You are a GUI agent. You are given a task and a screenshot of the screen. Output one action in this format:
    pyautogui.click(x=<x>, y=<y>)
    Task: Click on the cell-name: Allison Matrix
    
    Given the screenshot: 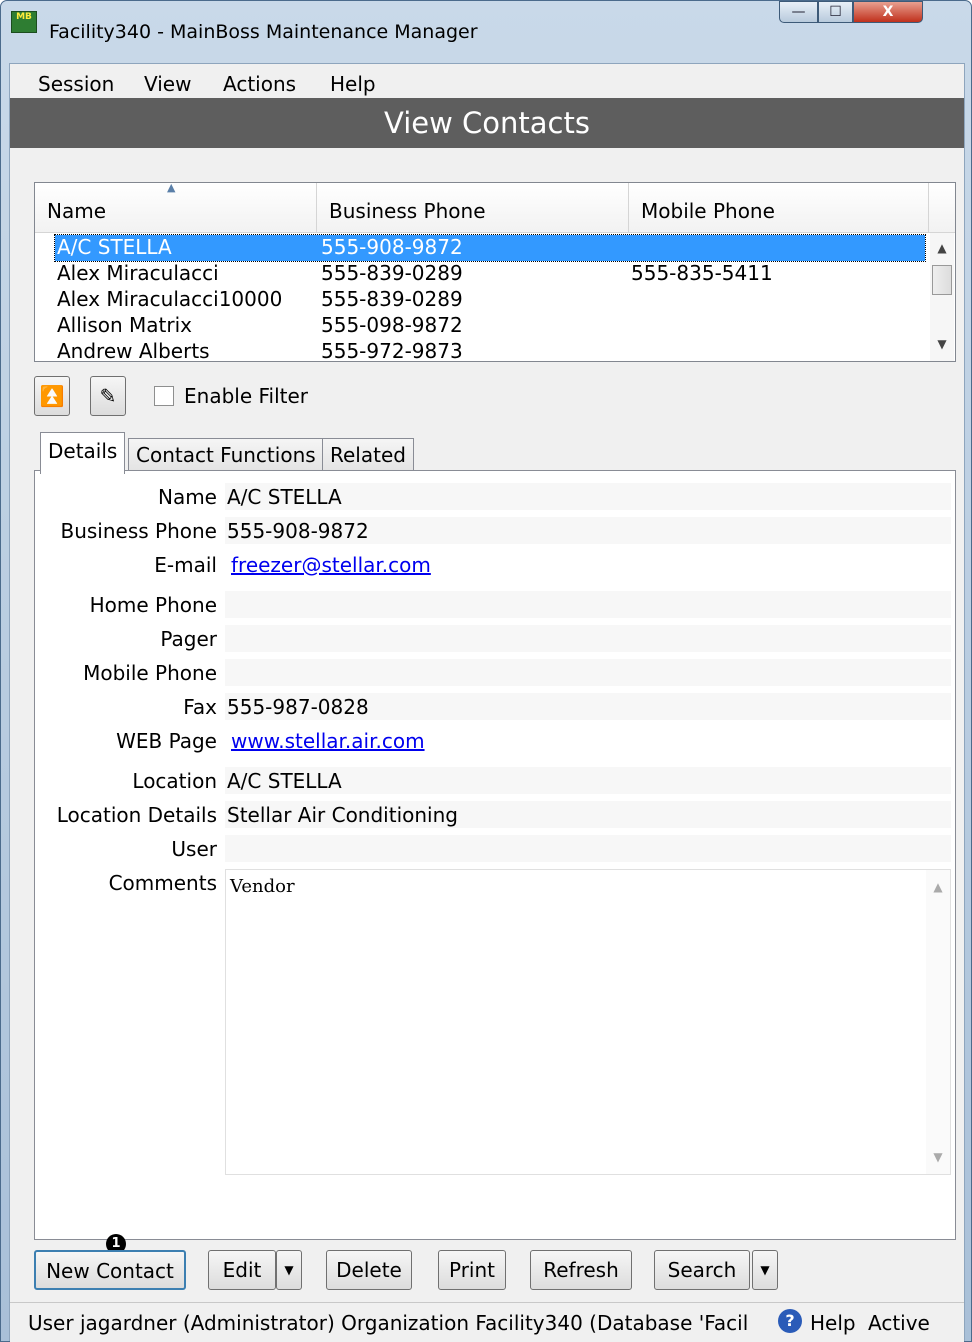 What is the action you would take?
    pyautogui.click(x=125, y=325)
    